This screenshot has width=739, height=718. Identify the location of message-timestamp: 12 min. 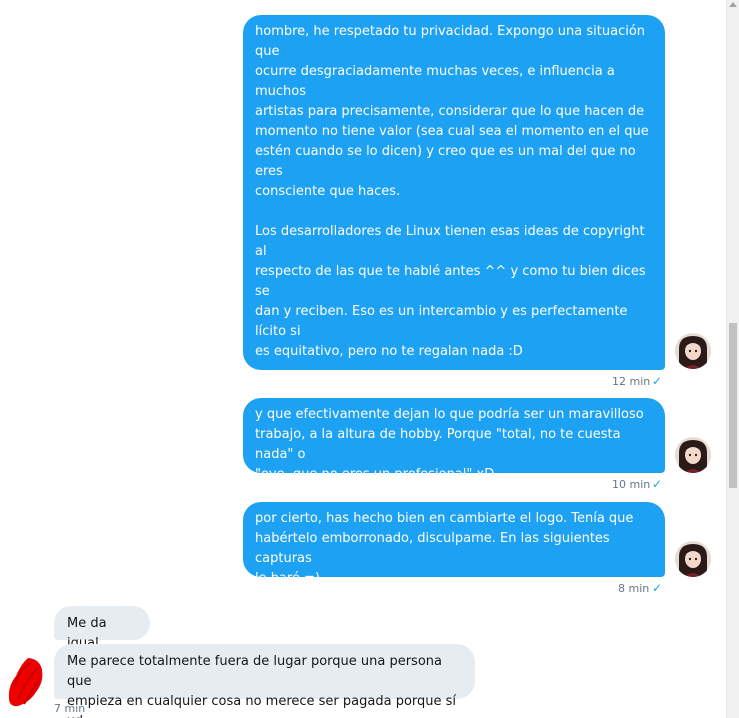
(631, 381).